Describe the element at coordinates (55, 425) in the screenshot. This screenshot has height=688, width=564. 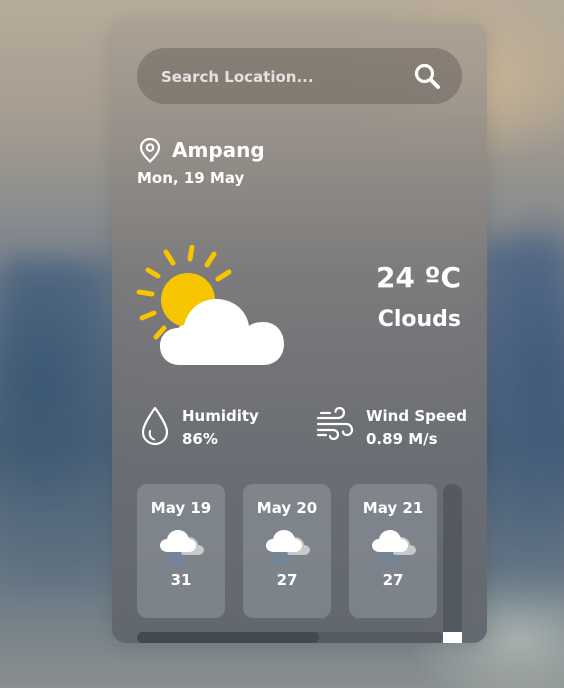
I see `background-blur-left` at that location.